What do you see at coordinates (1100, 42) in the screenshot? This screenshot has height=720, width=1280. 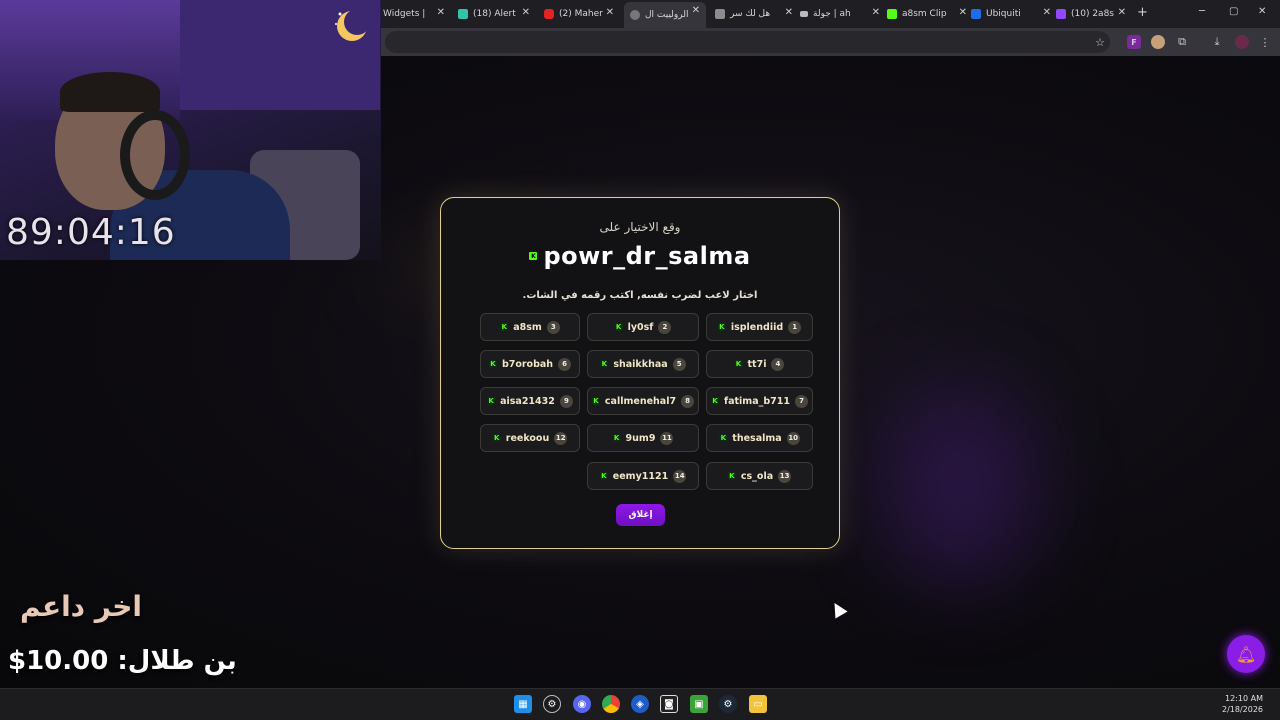 I see `bookmark-star-icon: ☆` at bounding box center [1100, 42].